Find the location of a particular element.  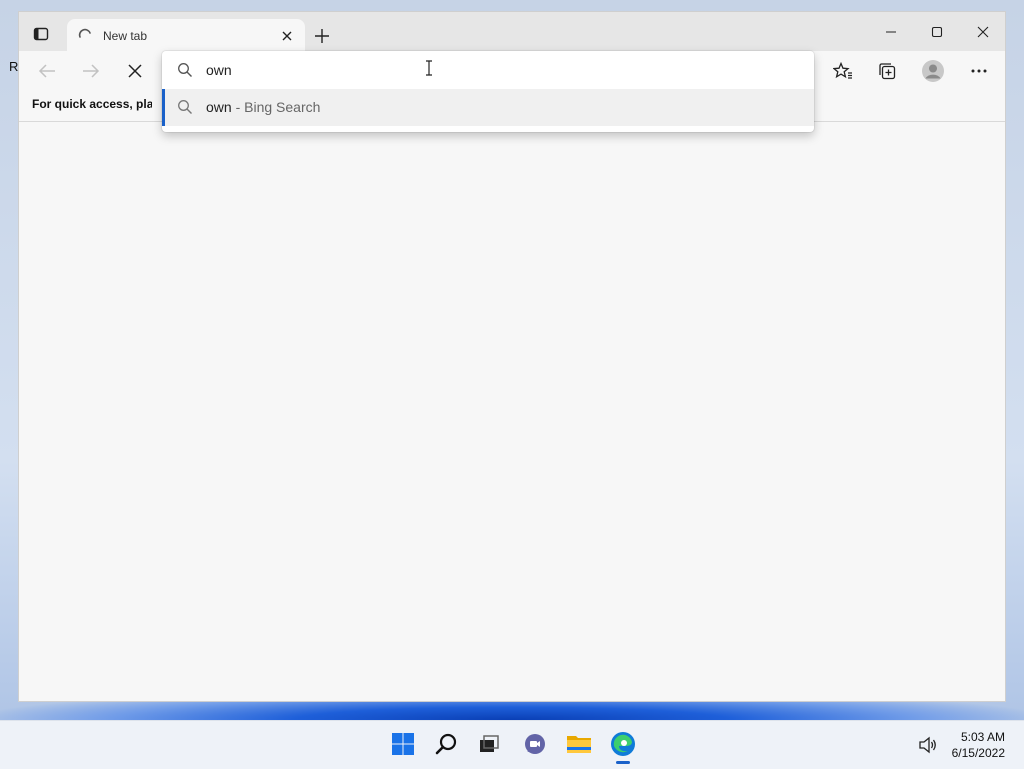

system-clock: 5:03 AM 6/15/2022 is located at coordinates (978, 745).